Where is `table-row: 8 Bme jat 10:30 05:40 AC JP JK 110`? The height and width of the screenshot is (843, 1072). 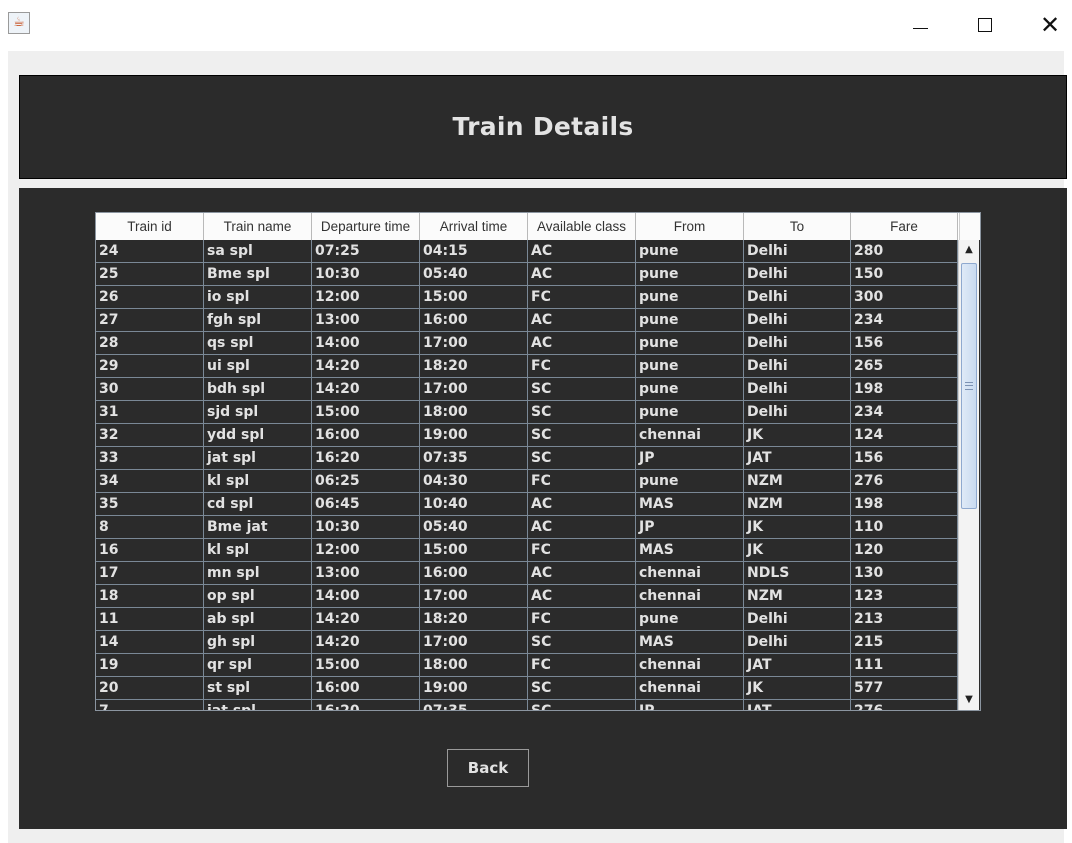 table-row: 8 Bme jat 10:30 05:40 AC JP JK 110 is located at coordinates (527, 527).